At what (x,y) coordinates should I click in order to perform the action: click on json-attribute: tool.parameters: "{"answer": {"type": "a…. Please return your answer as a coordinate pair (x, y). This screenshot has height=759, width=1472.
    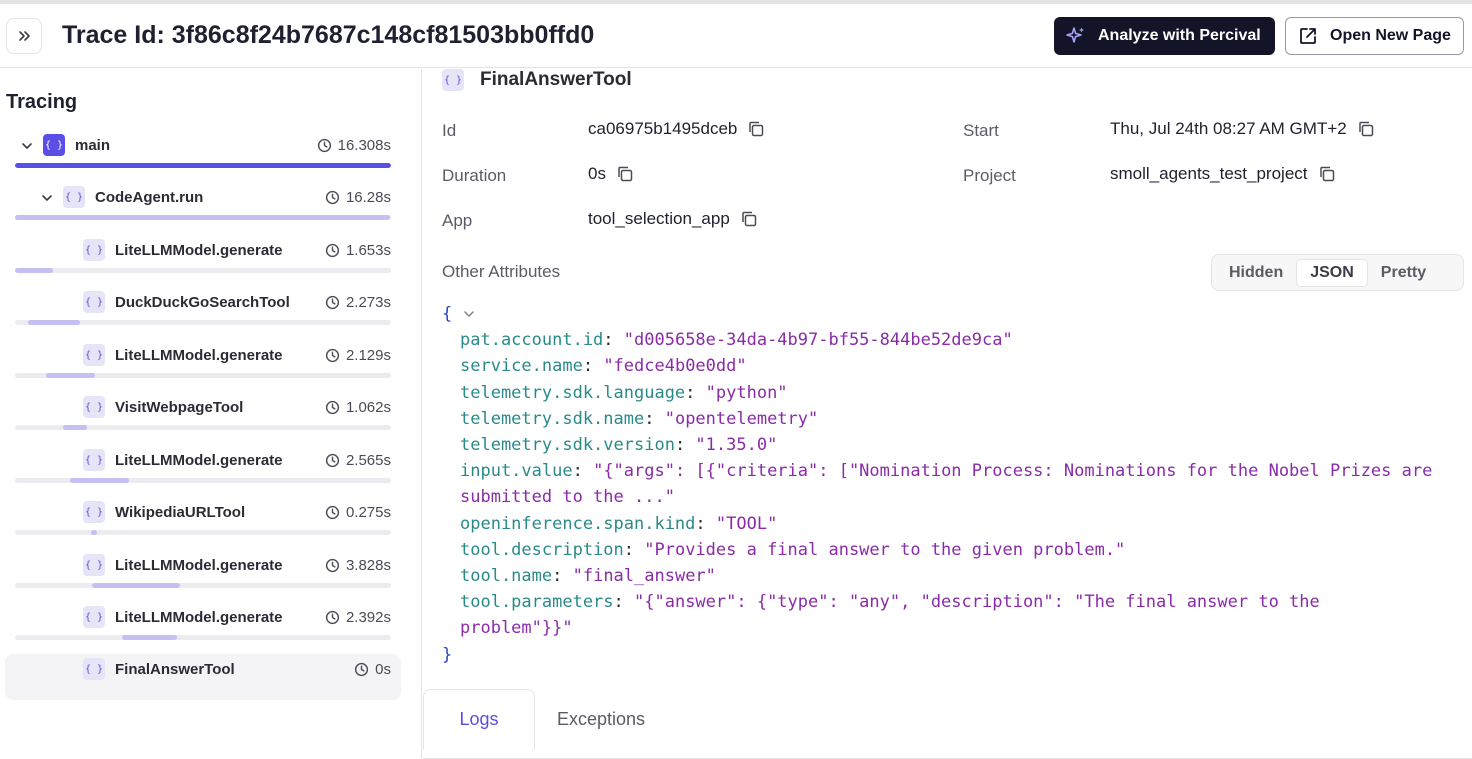
    Looking at the image, I should click on (890, 602).